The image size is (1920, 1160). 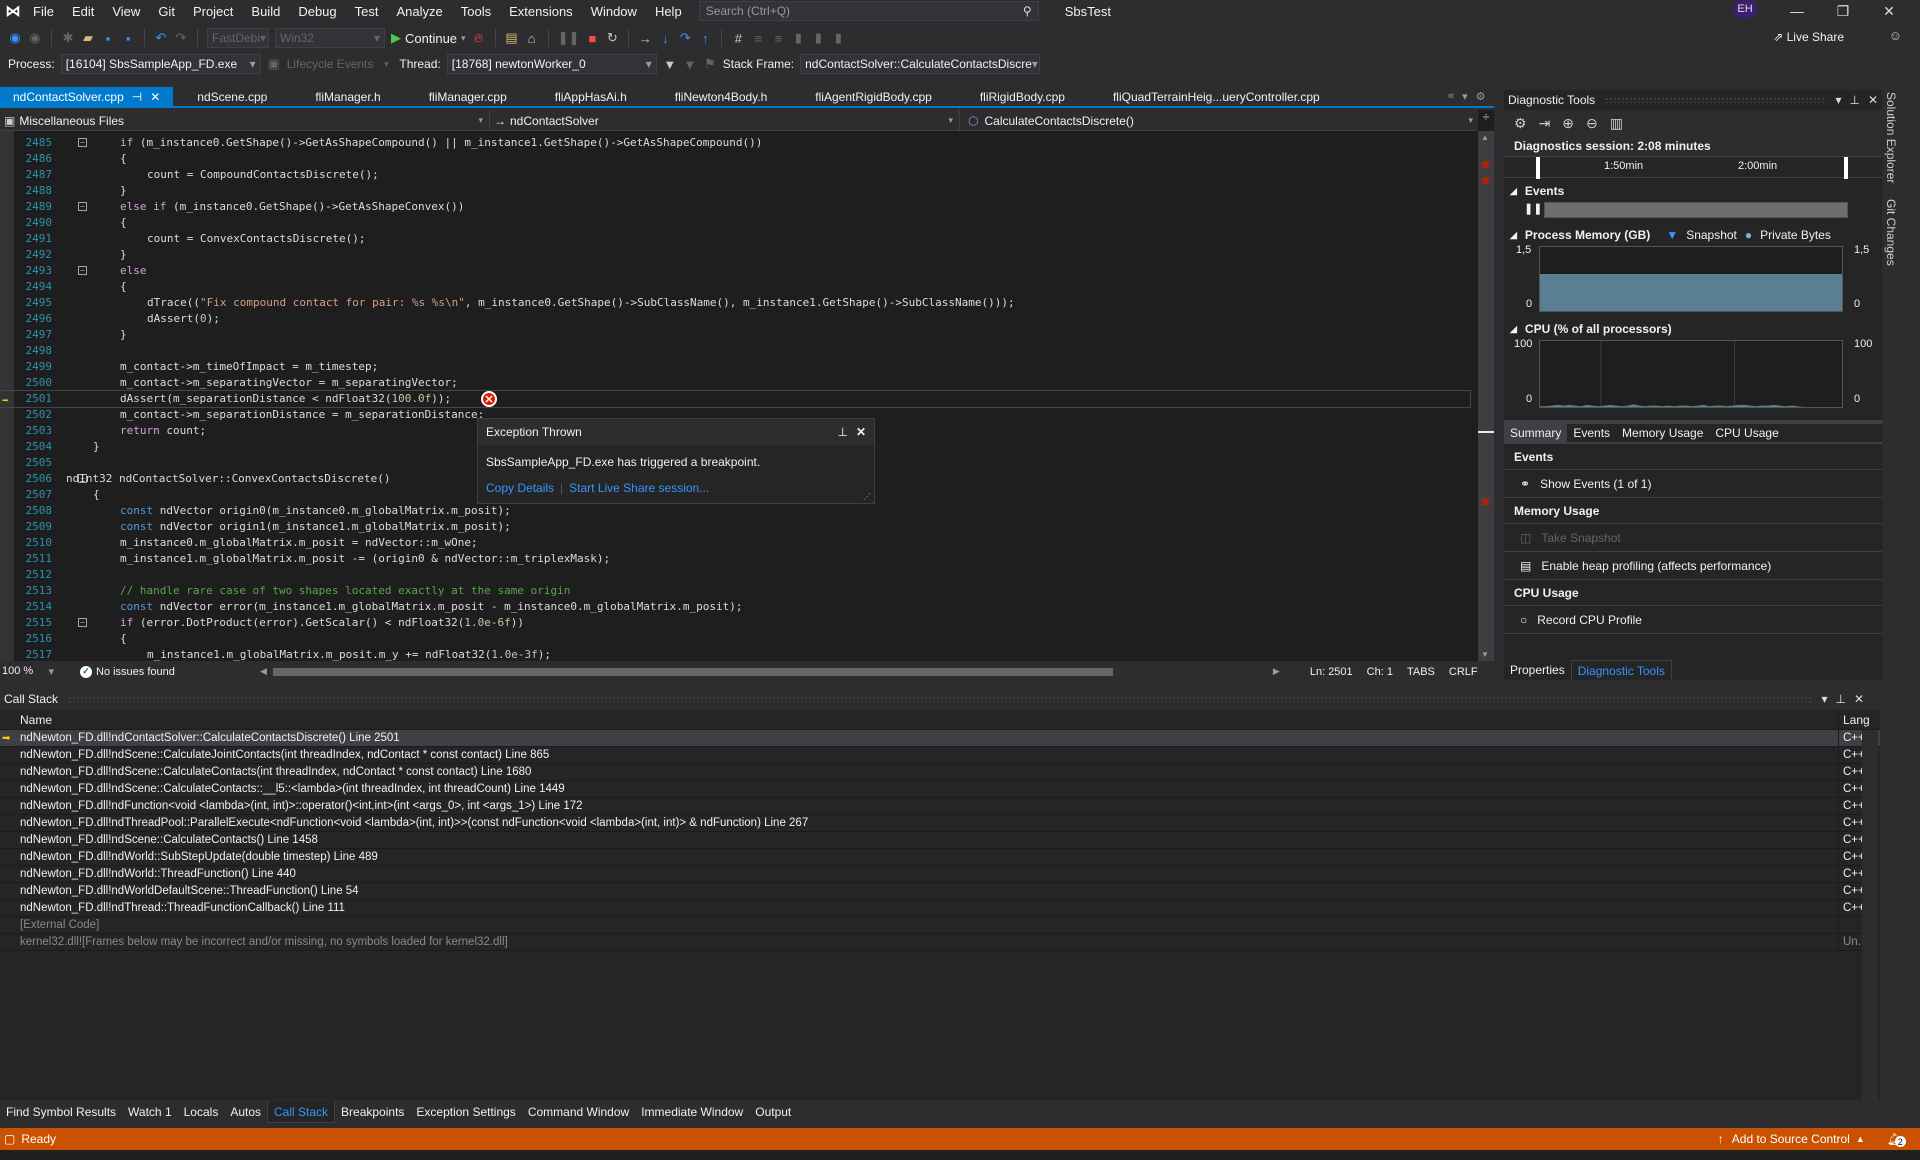 What do you see at coordinates (1380, 672) in the screenshot?
I see `char-status: Ch: 1` at bounding box center [1380, 672].